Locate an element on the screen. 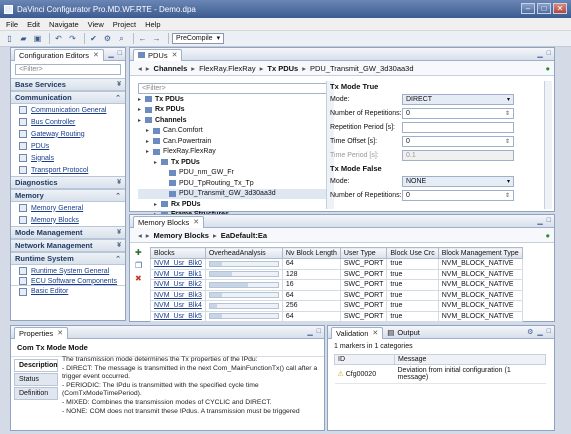 The image size is (571, 434). block-name-link: NVM_Usr_Blk2 is located at coordinates (178, 285).